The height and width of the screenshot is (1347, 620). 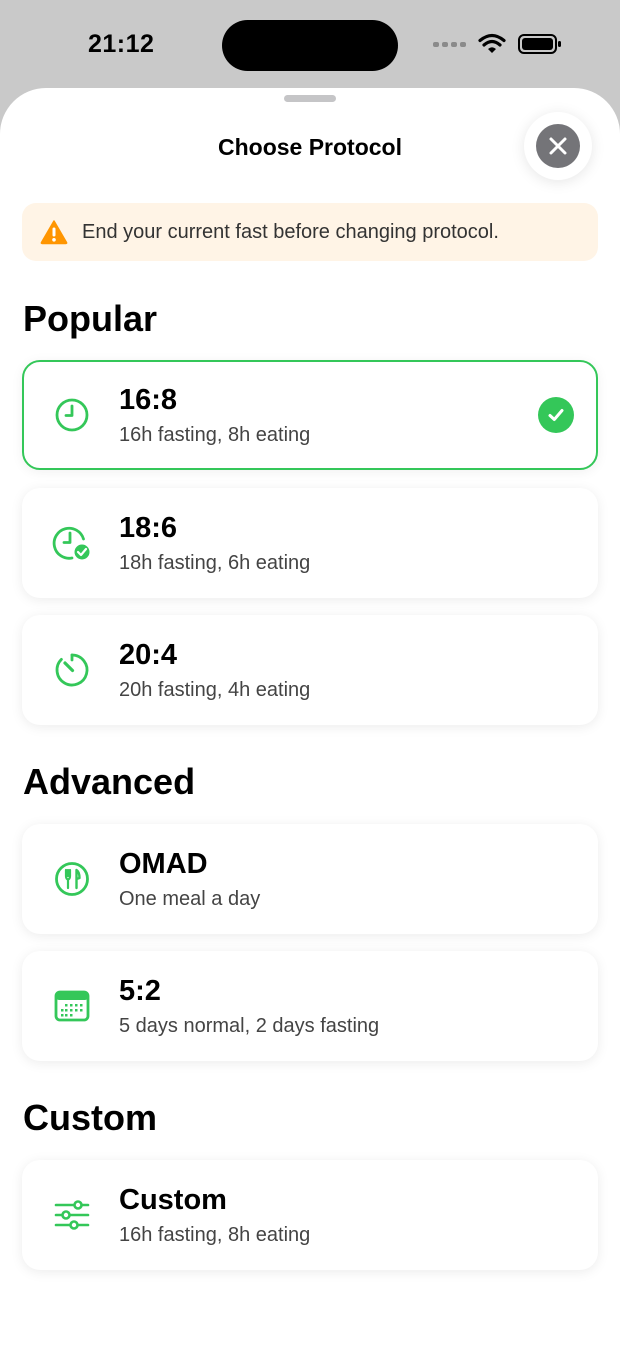 What do you see at coordinates (72, 1006) in the screenshot?
I see `calendar-icon` at bounding box center [72, 1006].